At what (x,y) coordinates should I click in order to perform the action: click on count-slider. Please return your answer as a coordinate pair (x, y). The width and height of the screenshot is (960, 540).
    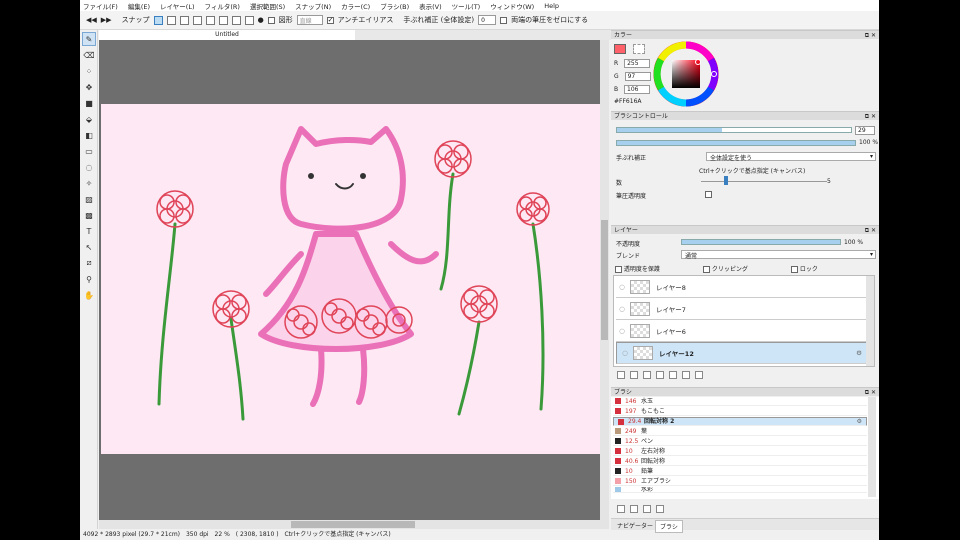
    Looking at the image, I should click on (764, 181).